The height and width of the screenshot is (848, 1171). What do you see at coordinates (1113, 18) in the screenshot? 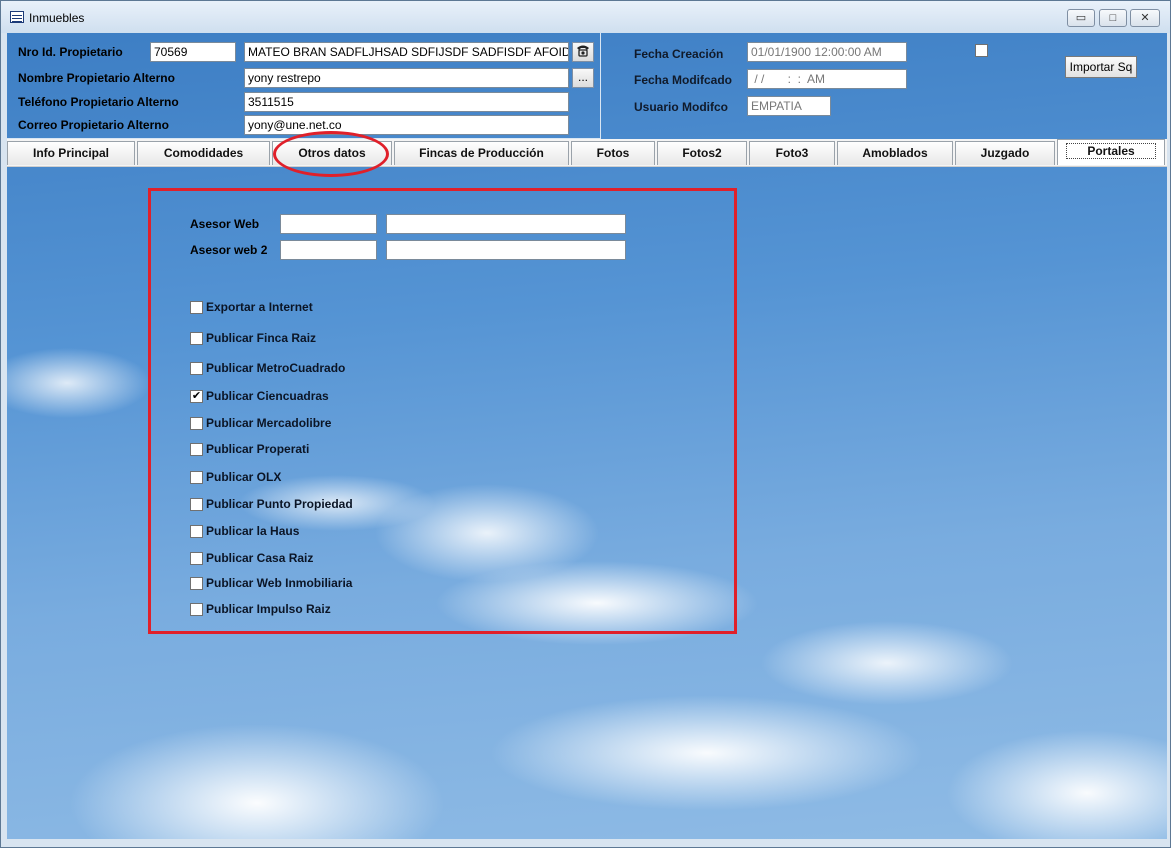
I see `maximize-button: □` at bounding box center [1113, 18].